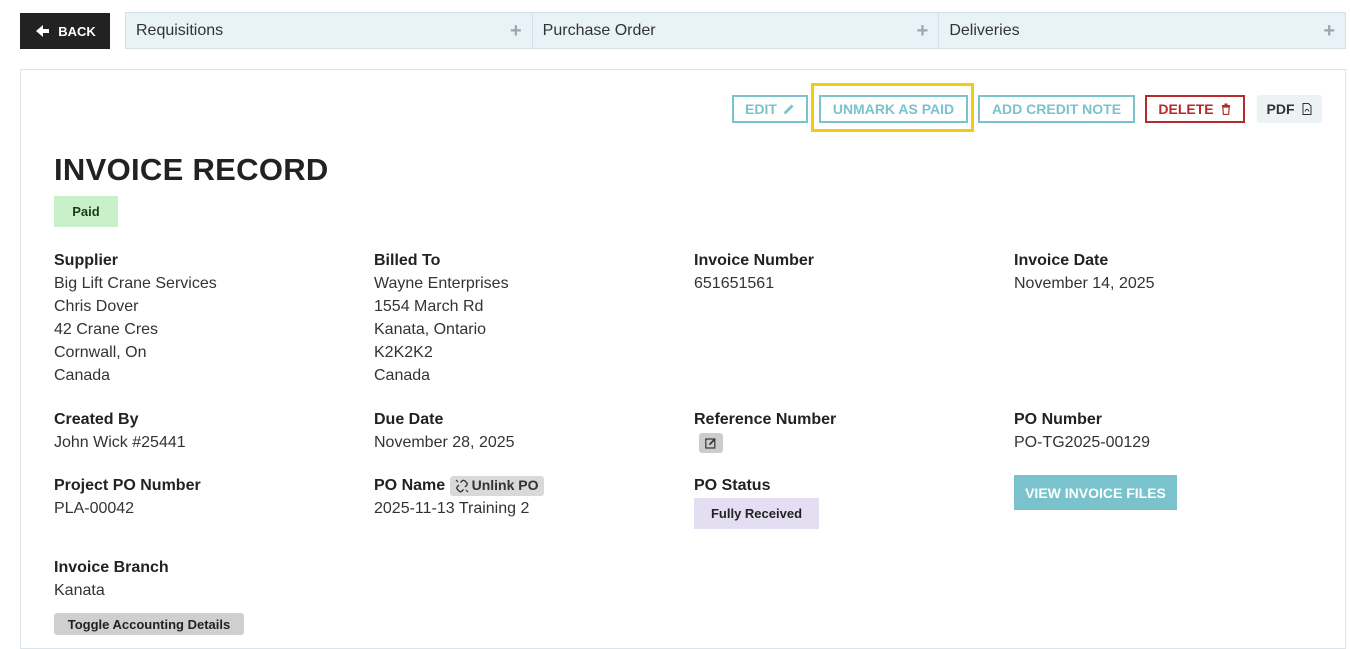 The width and height of the screenshot is (1350, 649). What do you see at coordinates (756, 513) in the screenshot?
I see `po-status-badge: Fully Received` at bounding box center [756, 513].